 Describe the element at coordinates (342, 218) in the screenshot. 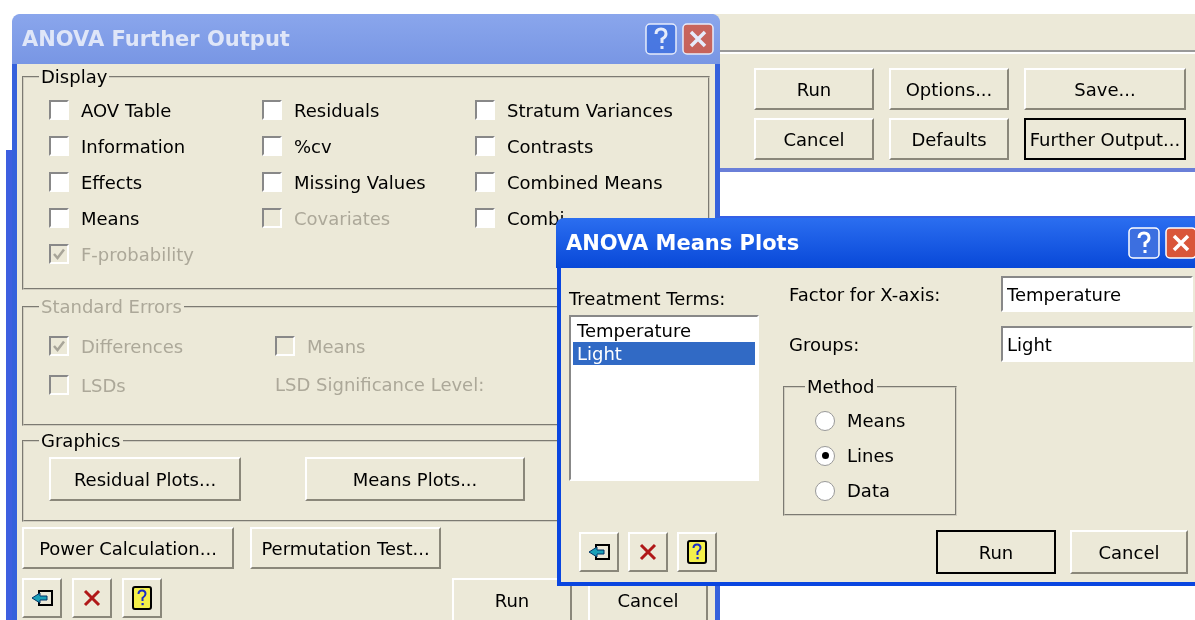

I see `checkbox-label: Covariates` at that location.